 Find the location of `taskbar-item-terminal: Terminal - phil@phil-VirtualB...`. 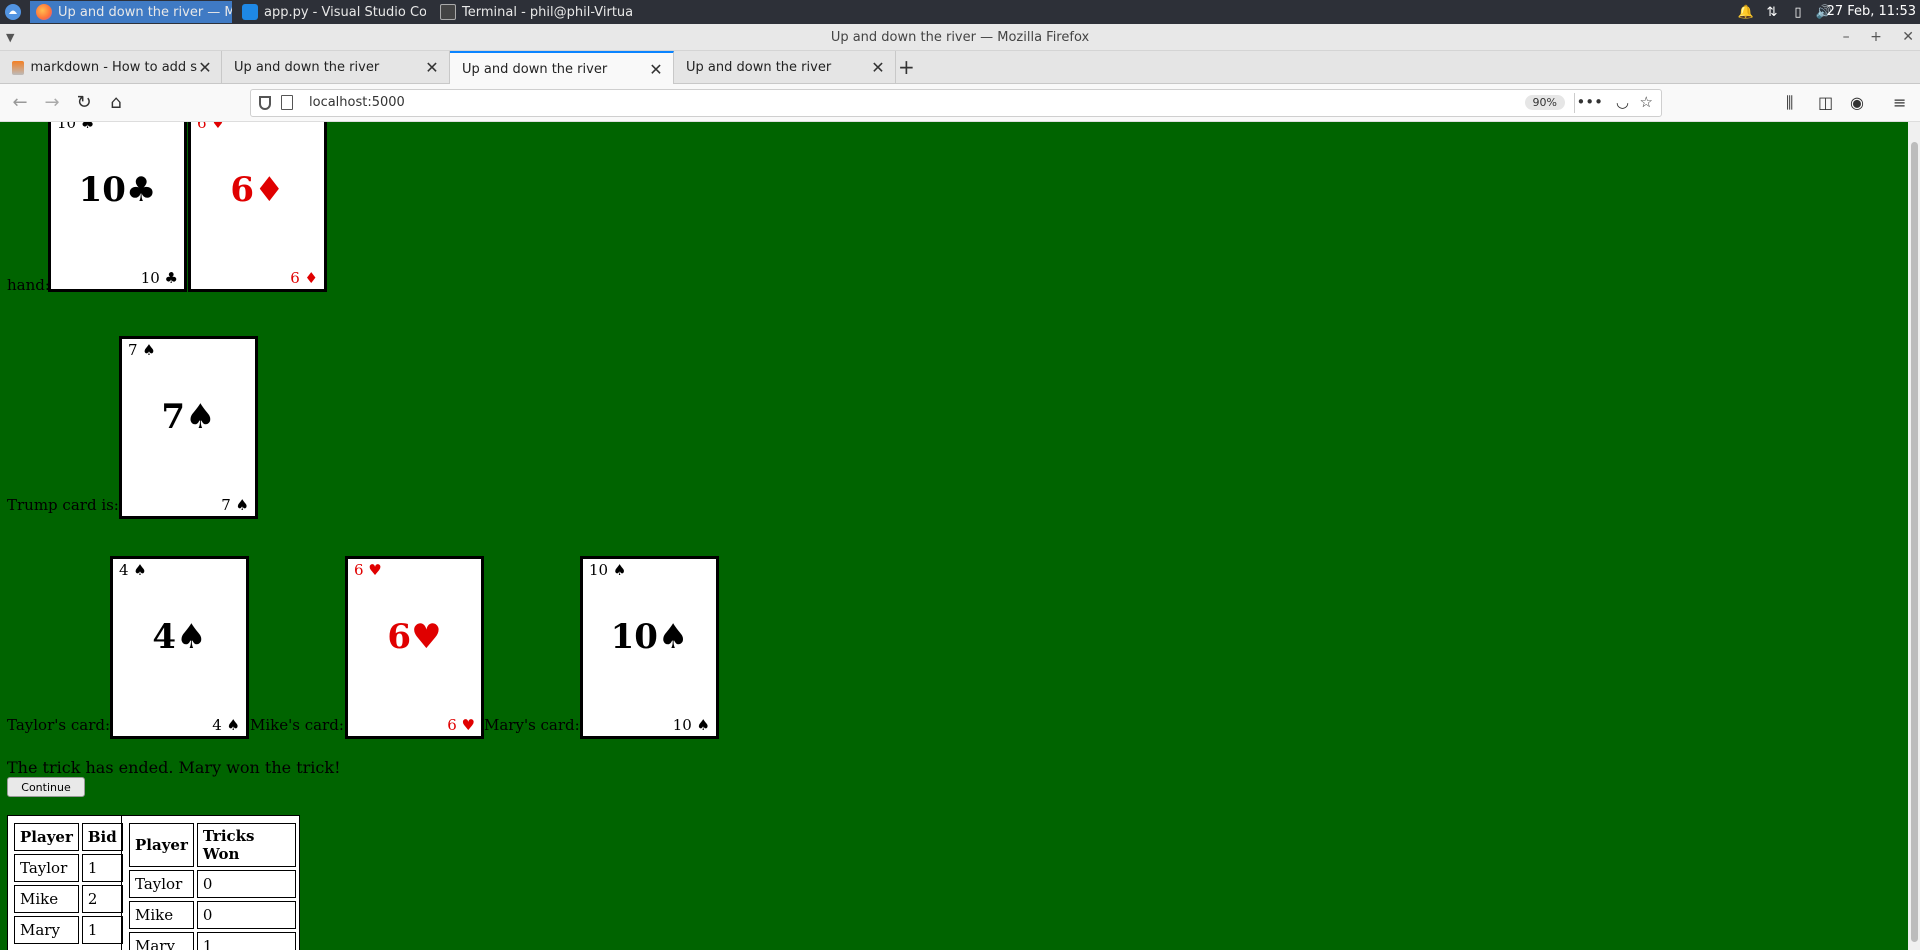

taskbar-item-terminal: Terminal - phil@phil-VirtualB... is located at coordinates (534, 12).